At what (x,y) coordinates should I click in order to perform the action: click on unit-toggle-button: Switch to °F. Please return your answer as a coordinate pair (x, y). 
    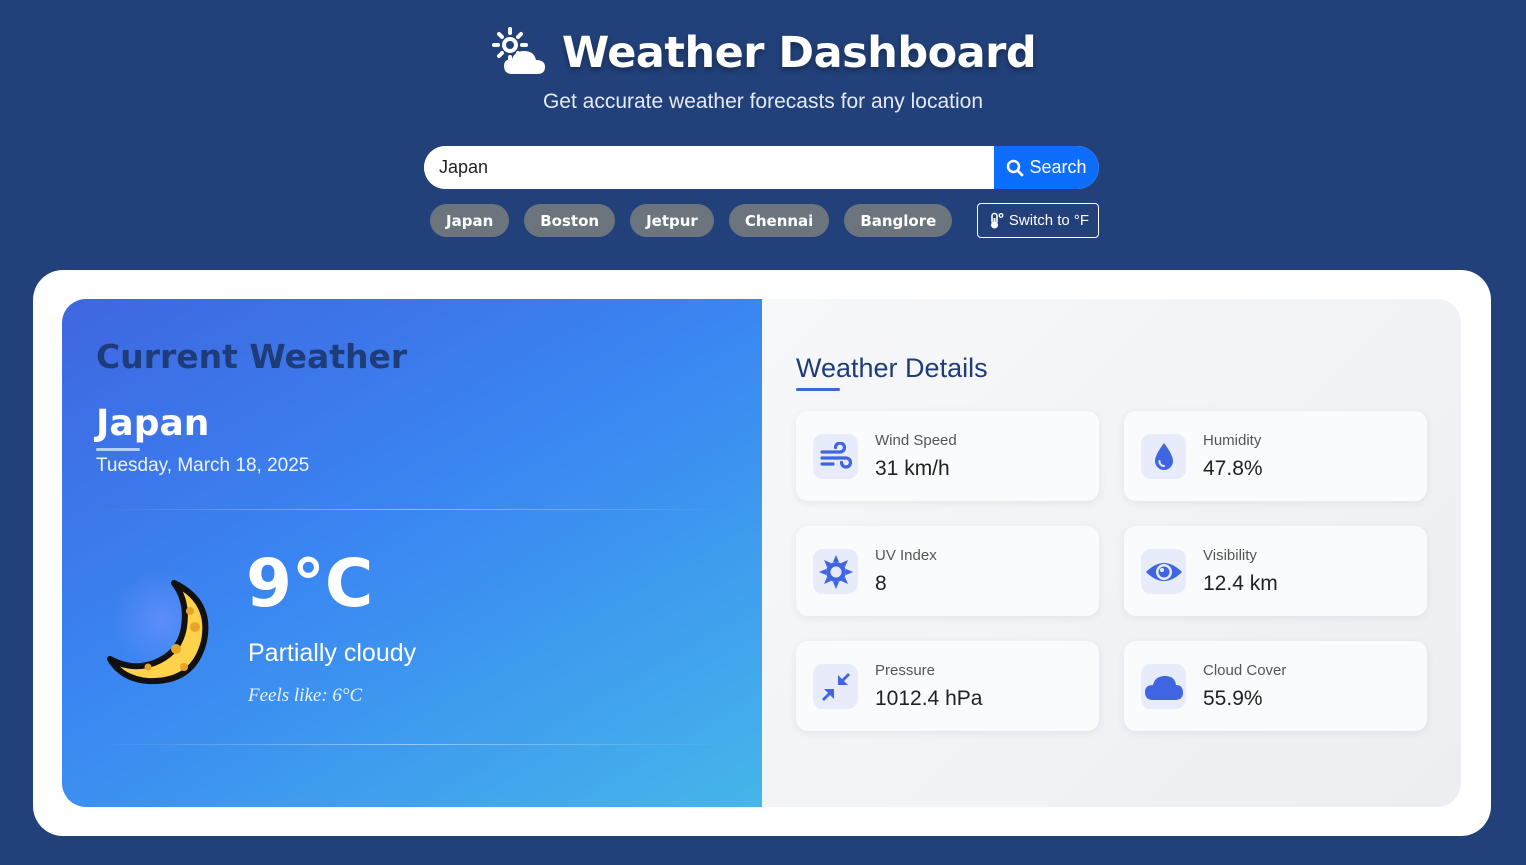
    Looking at the image, I should click on (1038, 220).